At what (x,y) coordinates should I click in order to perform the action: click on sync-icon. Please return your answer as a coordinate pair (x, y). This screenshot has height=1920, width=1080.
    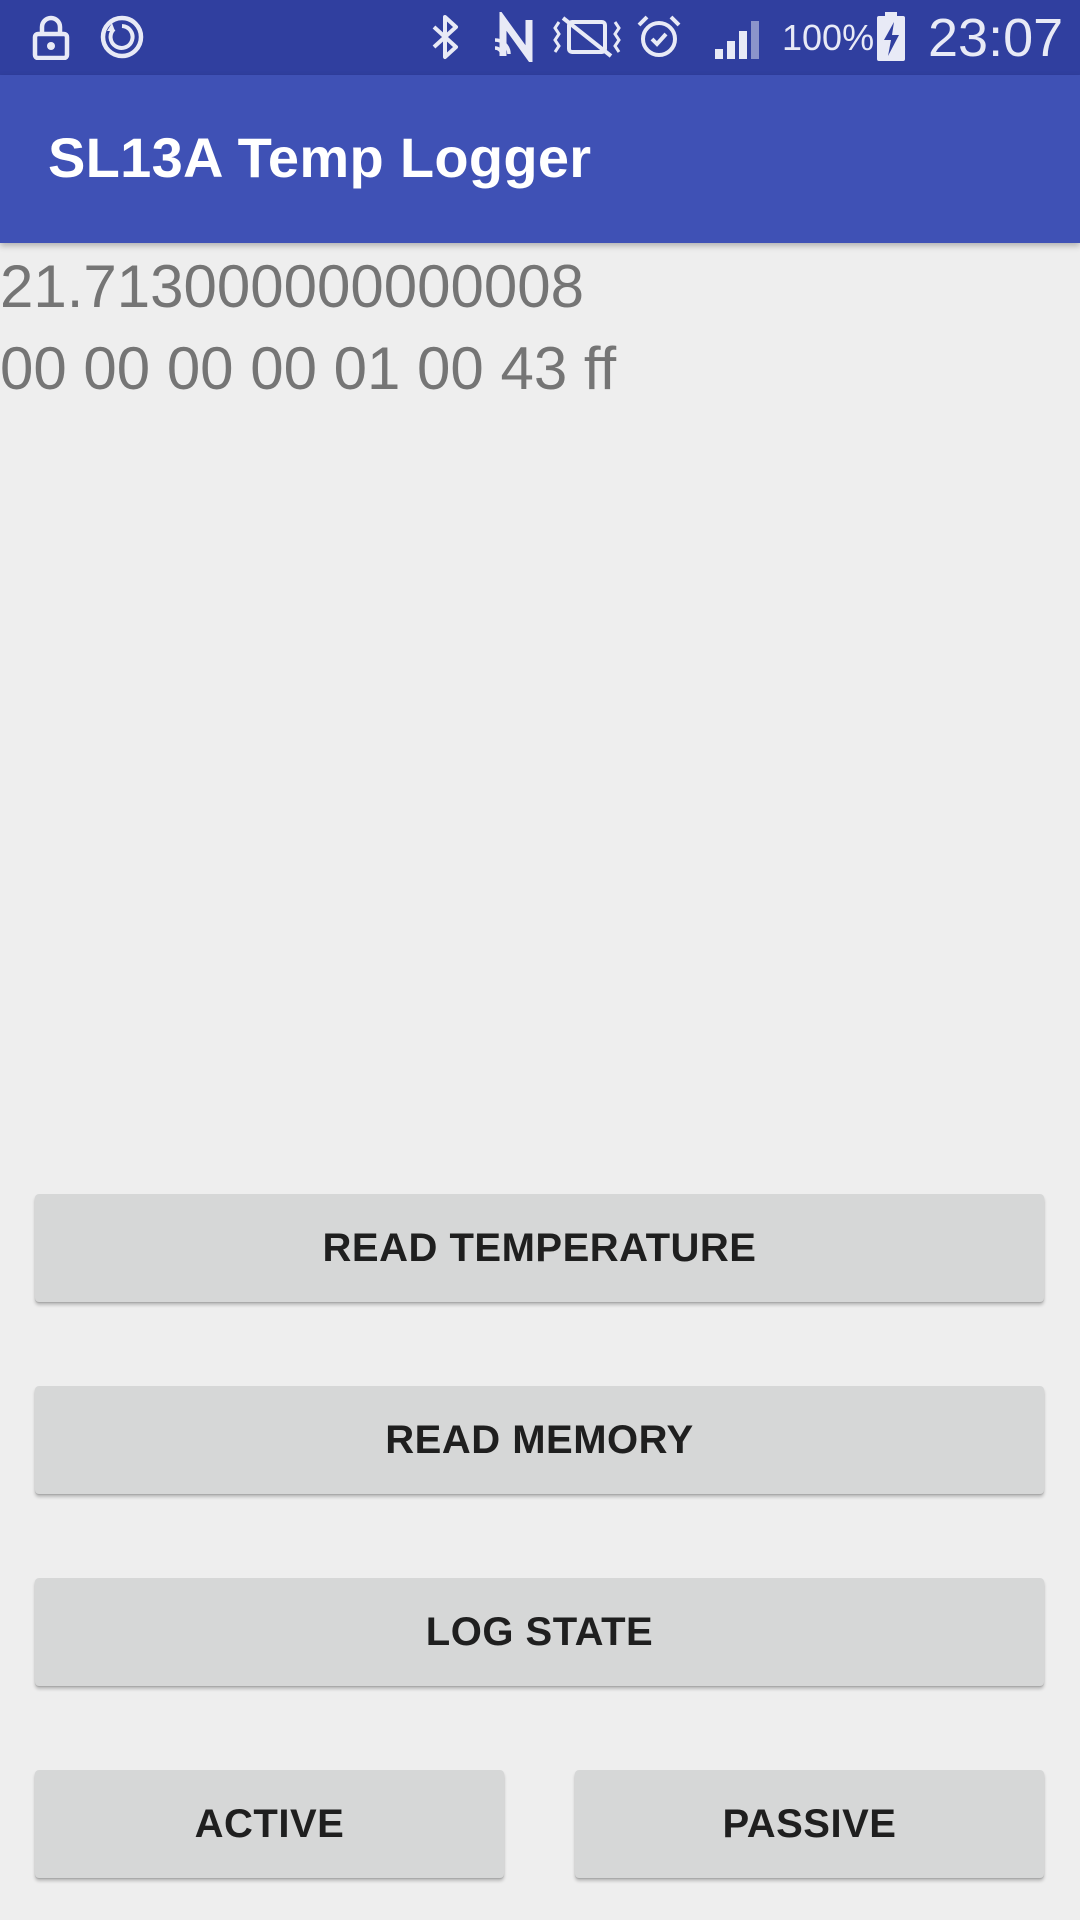
    Looking at the image, I should click on (122, 37).